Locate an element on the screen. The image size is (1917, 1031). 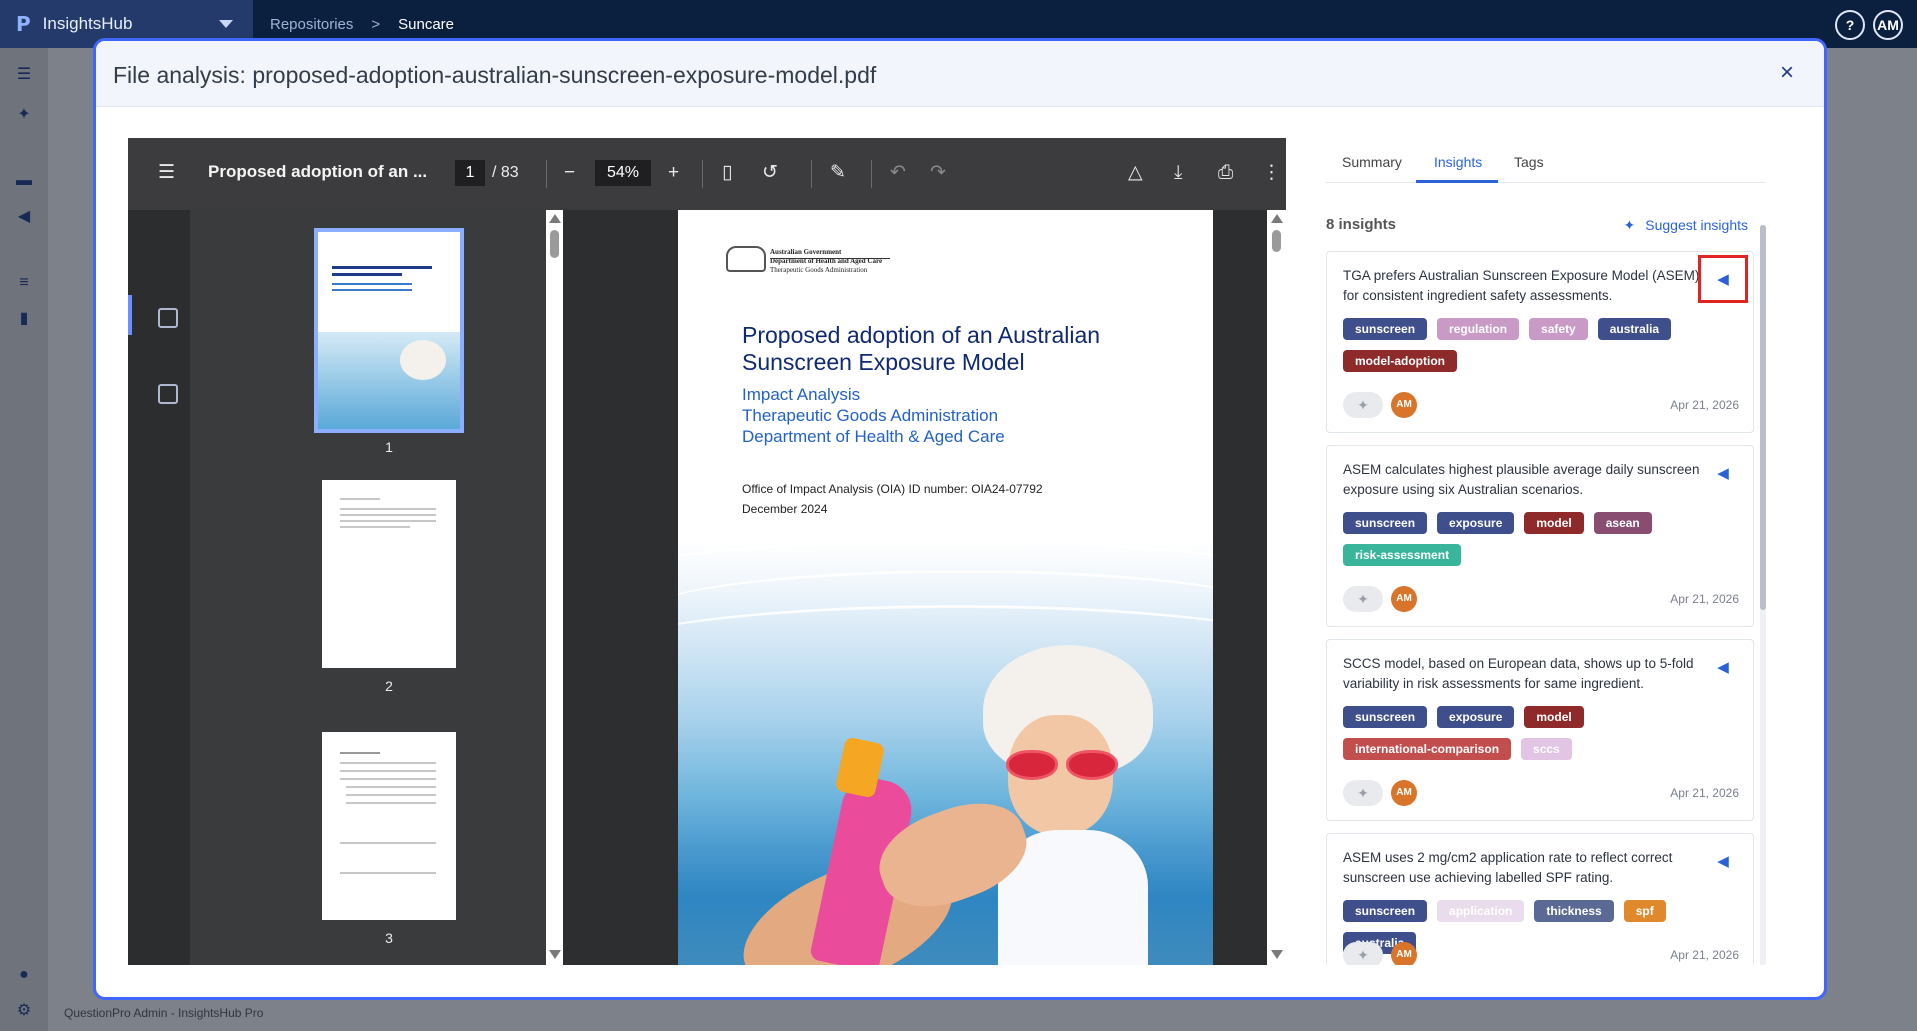
thumbnail-label-2: 2 is located at coordinates (389, 686).